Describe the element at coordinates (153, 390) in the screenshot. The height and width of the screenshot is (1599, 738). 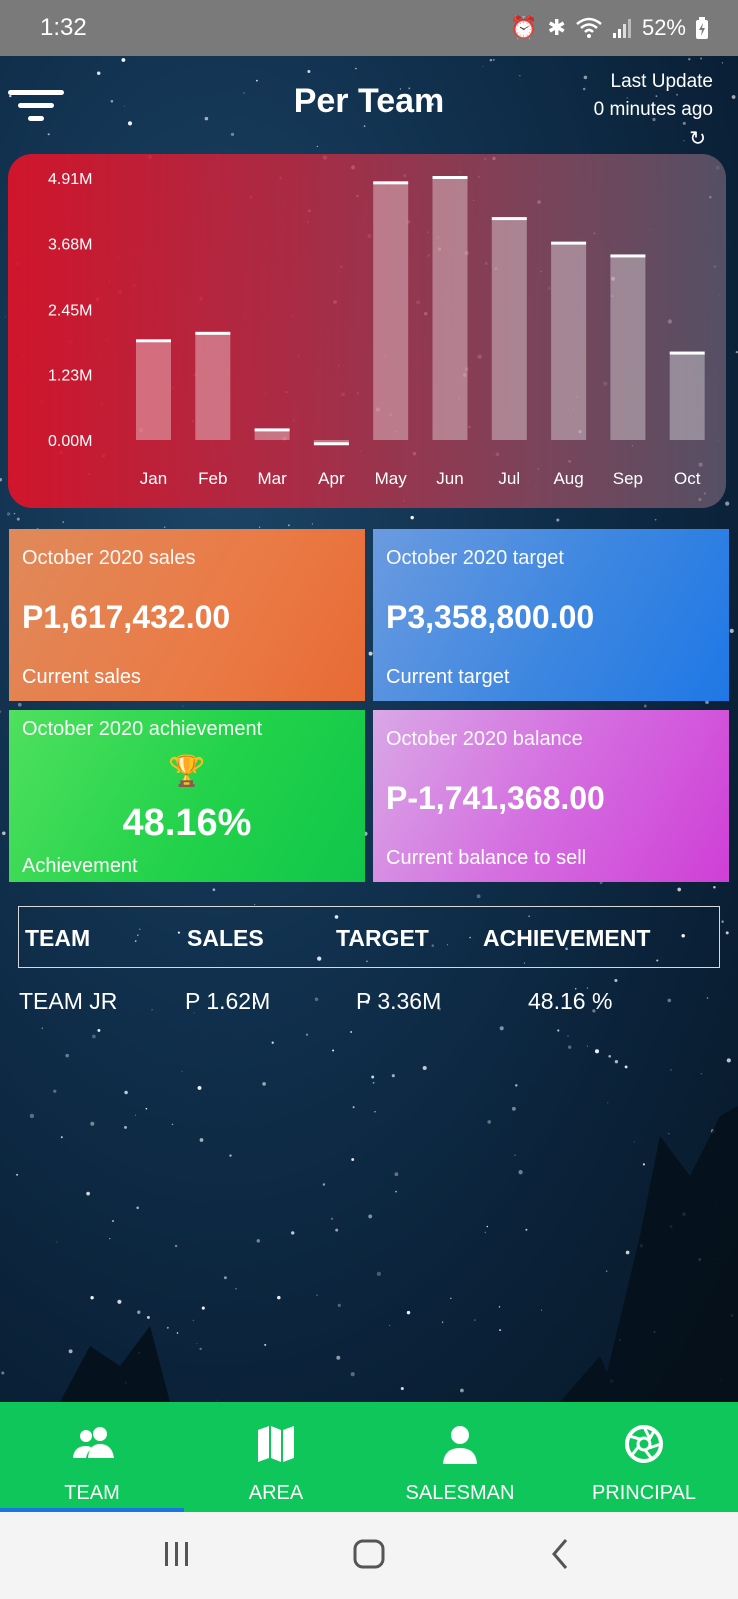
I see `bar-jan` at that location.